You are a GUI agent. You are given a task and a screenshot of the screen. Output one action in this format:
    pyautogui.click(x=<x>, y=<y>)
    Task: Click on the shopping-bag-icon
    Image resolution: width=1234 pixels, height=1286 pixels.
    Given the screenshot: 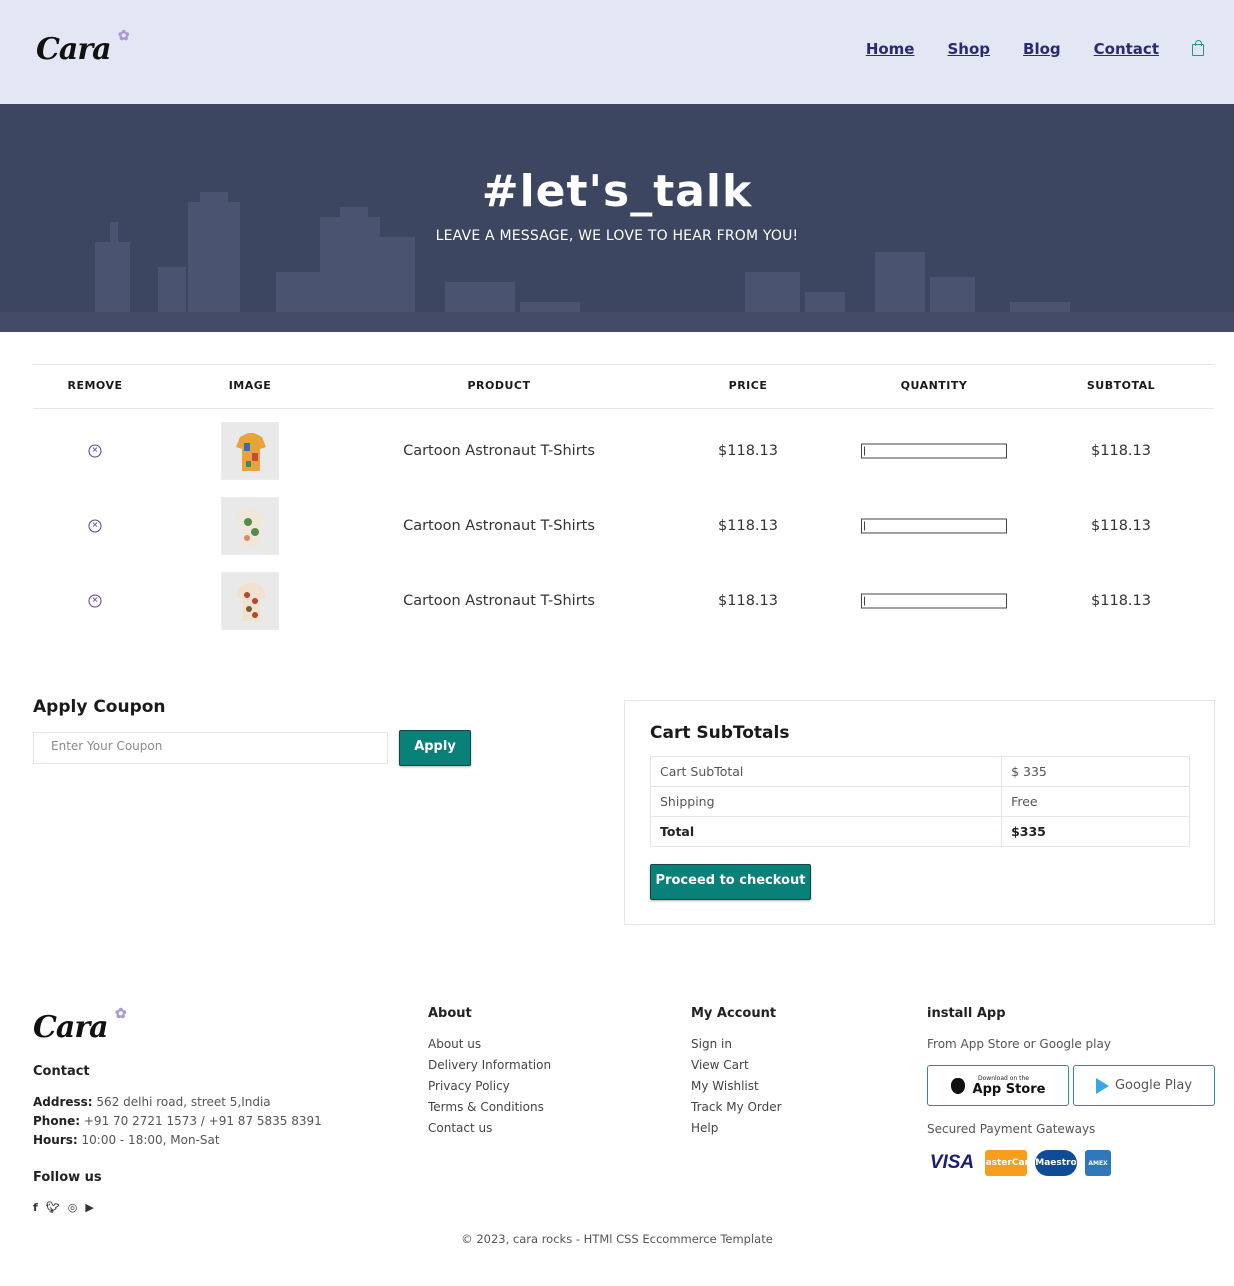 What is the action you would take?
    pyautogui.click(x=1198, y=48)
    